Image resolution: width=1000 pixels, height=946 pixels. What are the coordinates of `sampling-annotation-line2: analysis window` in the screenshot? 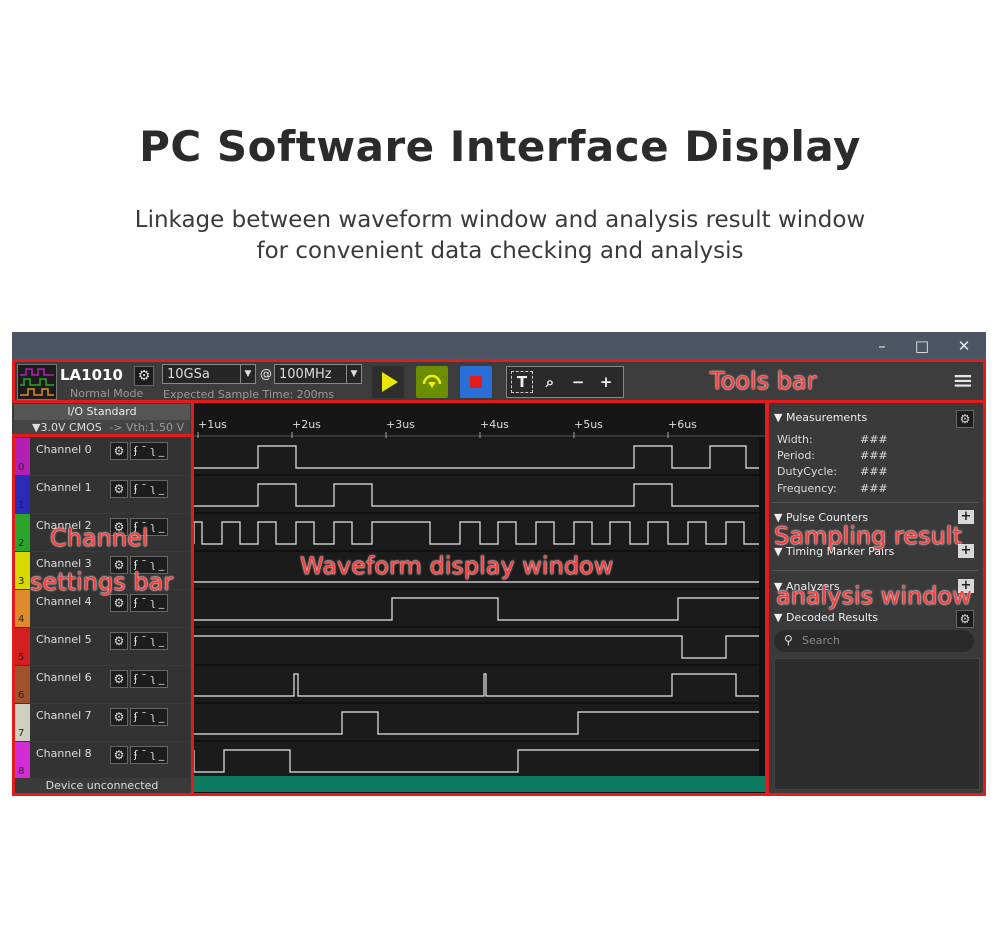 It's located at (874, 596).